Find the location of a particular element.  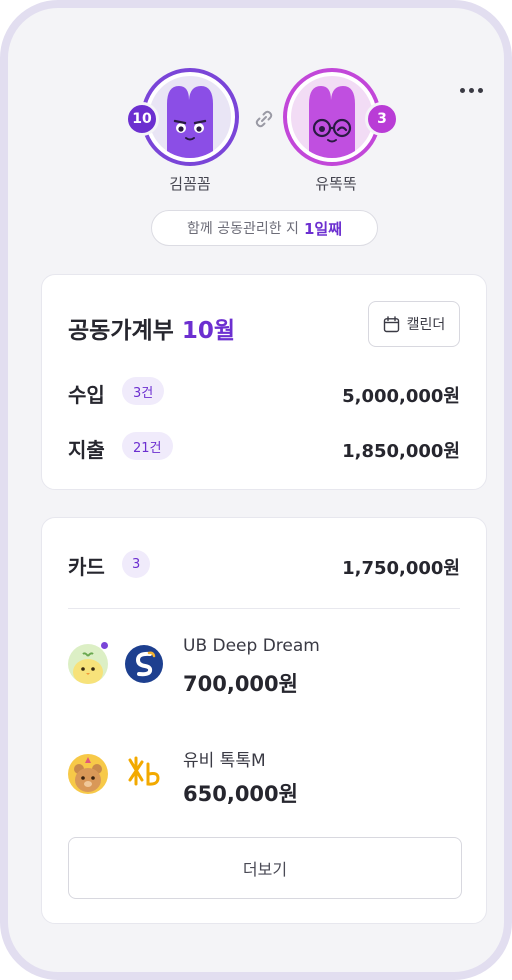

left-user-name: 김꼼꼼 is located at coordinates (190, 184).